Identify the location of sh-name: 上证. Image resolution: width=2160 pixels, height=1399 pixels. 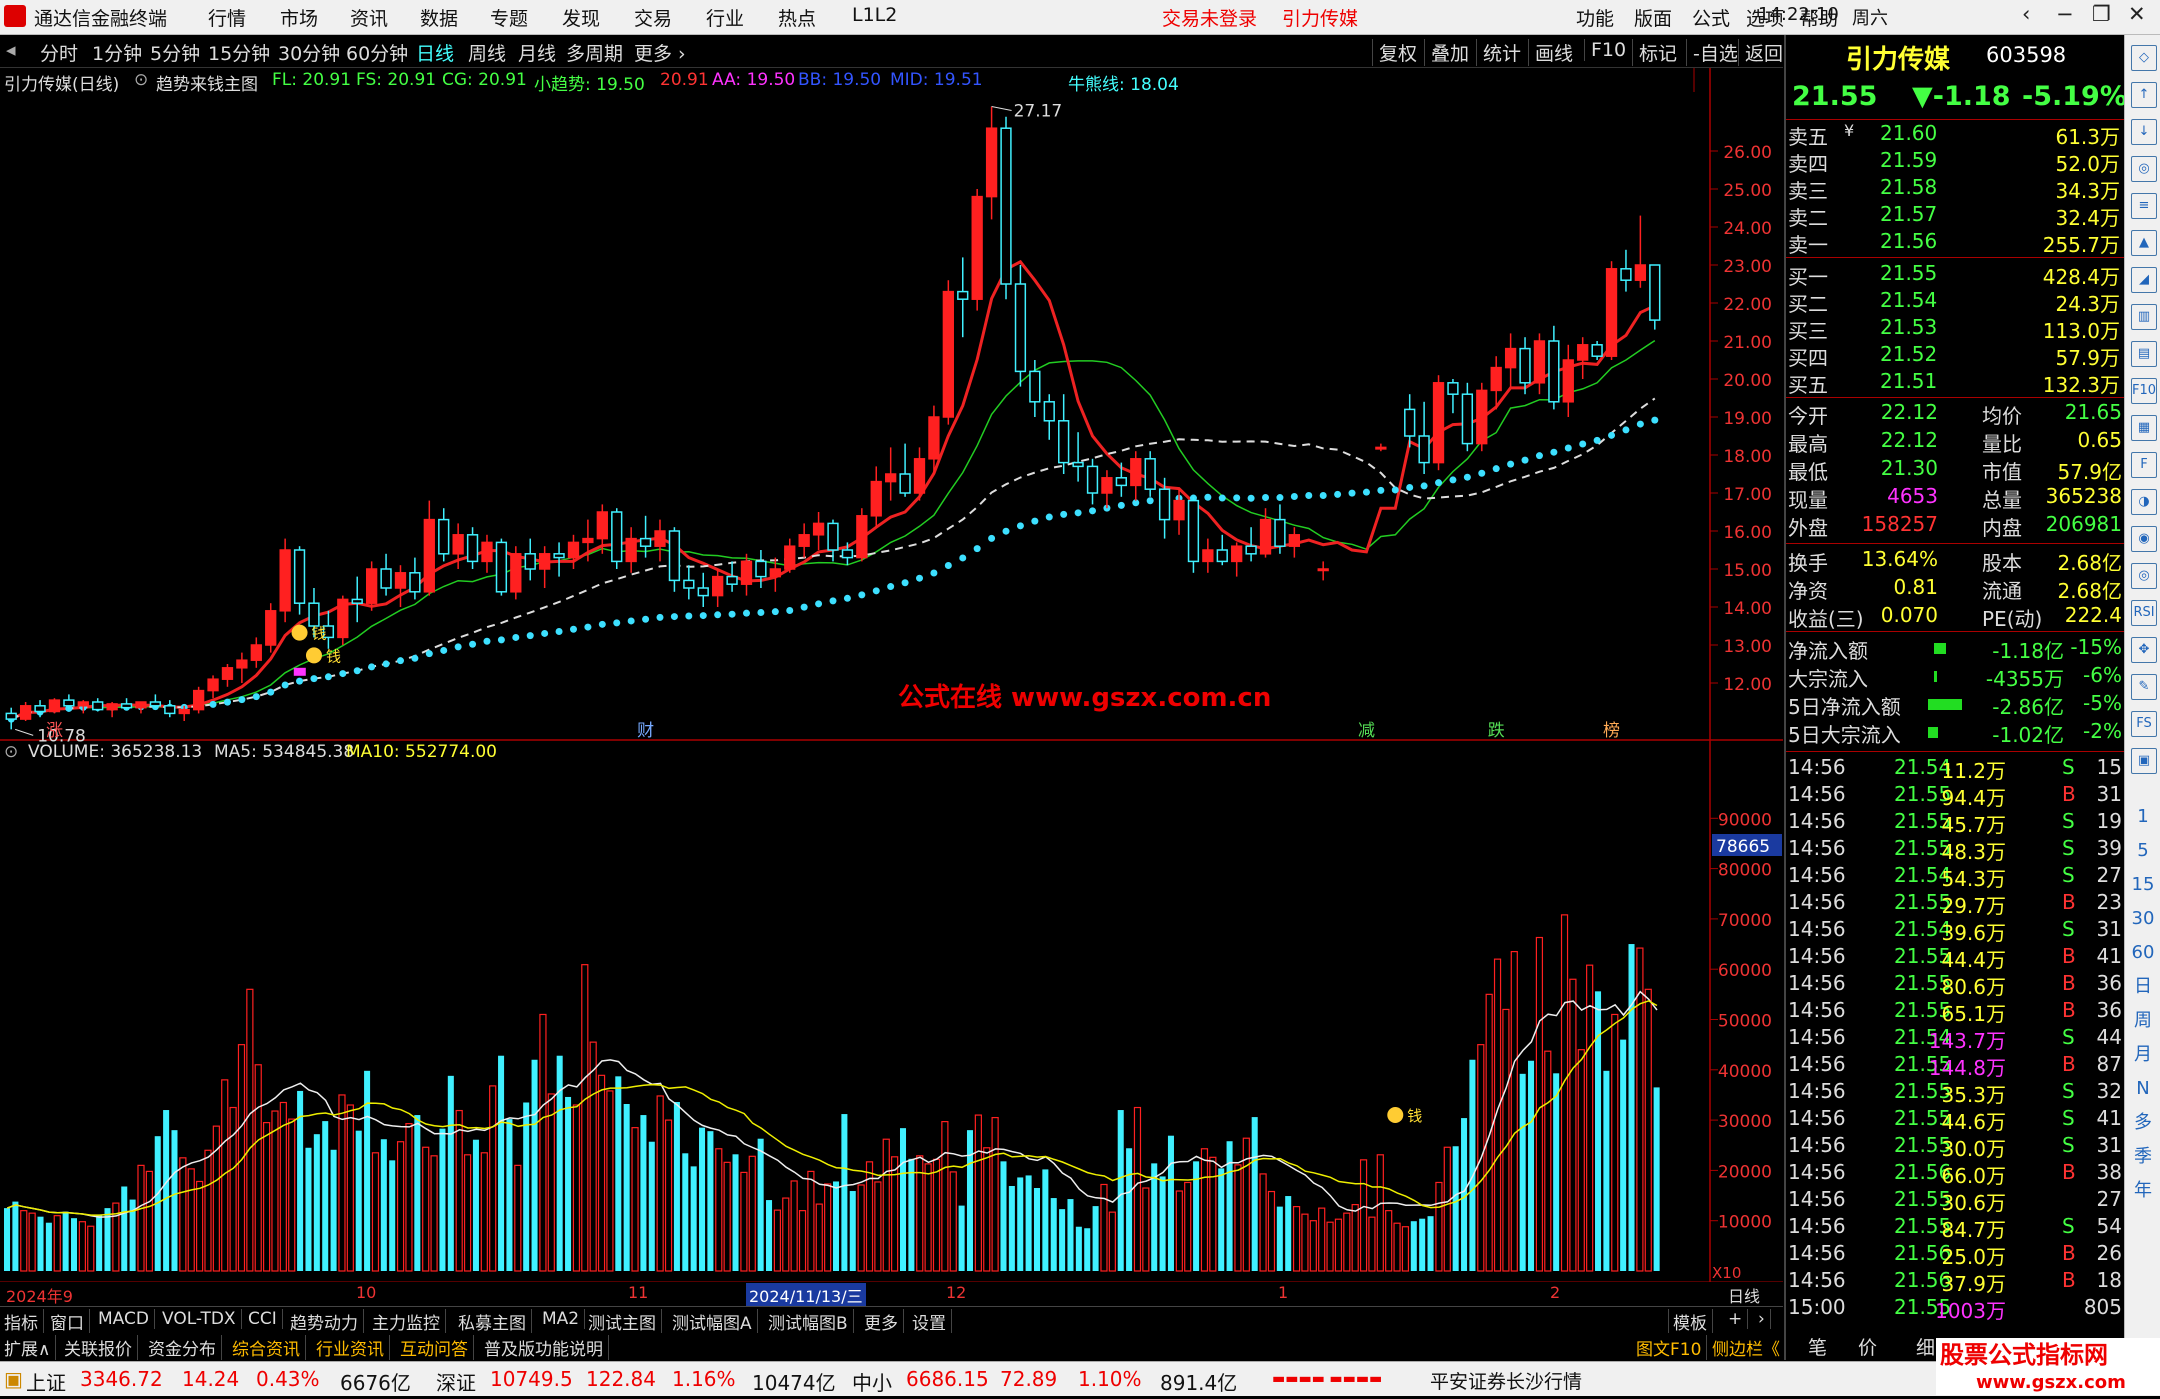
(46, 1381).